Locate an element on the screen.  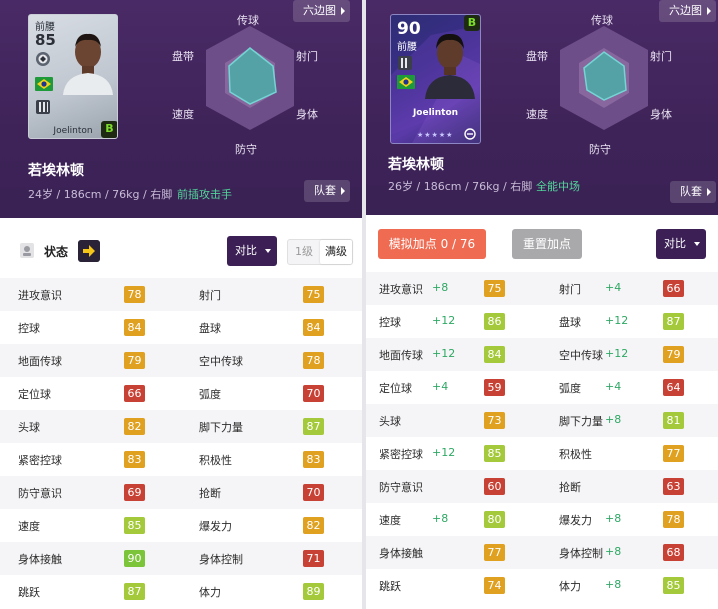
card-rating: 90 is located at coordinates (409, 29).